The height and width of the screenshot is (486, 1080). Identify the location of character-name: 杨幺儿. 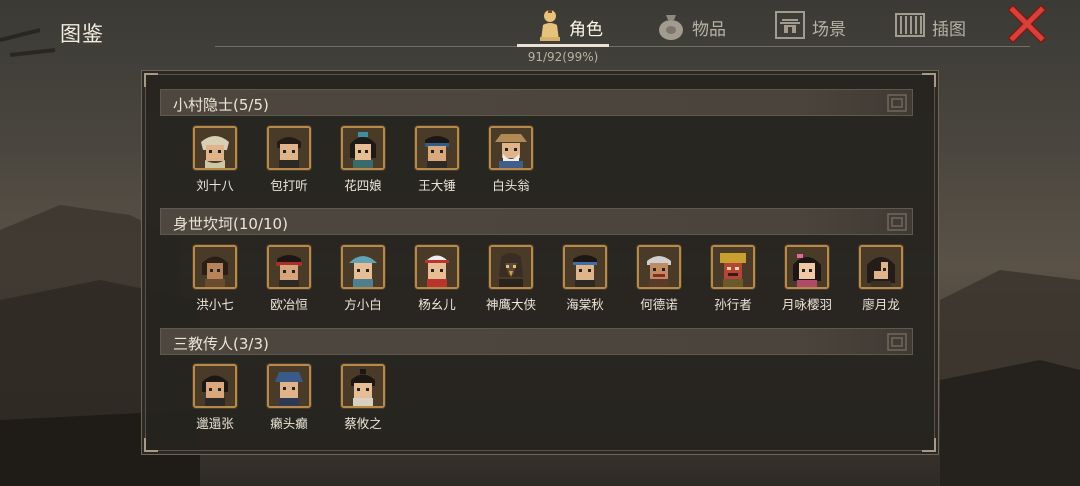
(437, 304).